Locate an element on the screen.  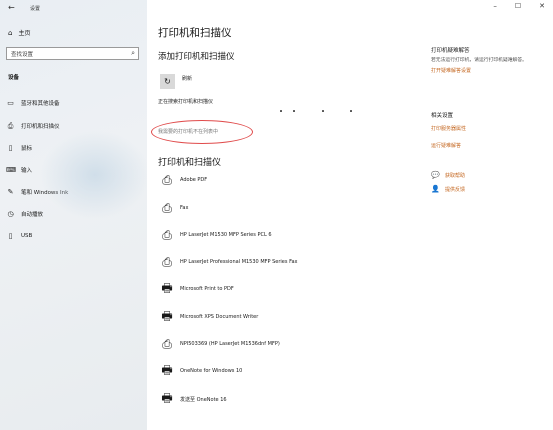
get-help-link: 💬 获取帮助 is located at coordinates (448, 175).